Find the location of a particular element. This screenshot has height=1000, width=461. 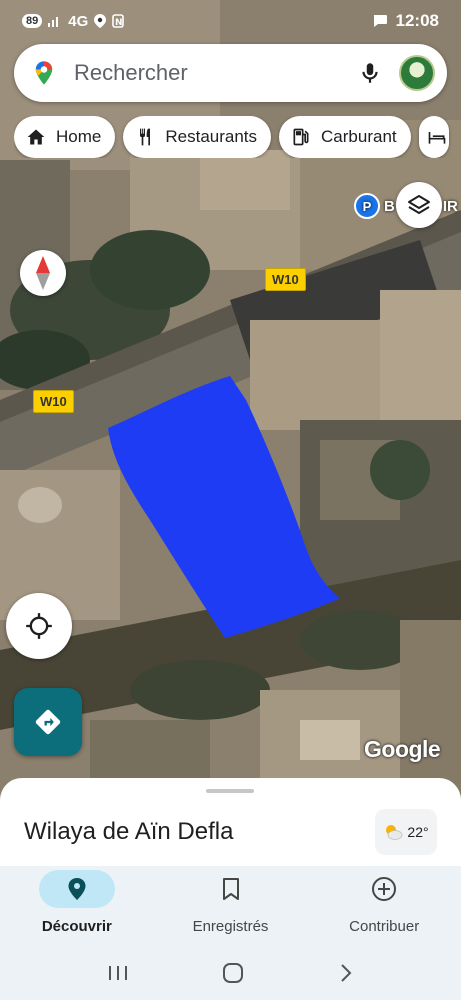

bottom-sheet: Wilaya de Aïn Defla 22° is located at coordinates (230, 823).